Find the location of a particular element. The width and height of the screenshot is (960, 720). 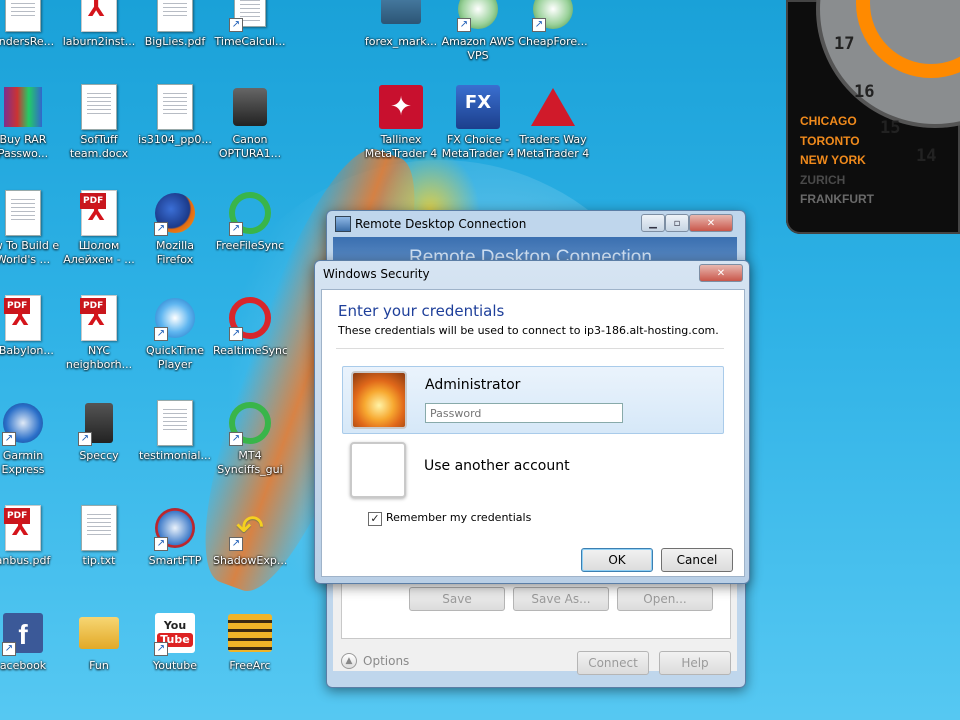

desktop-icon: You Tube ↗ Youtube is located at coordinates (175, 641).